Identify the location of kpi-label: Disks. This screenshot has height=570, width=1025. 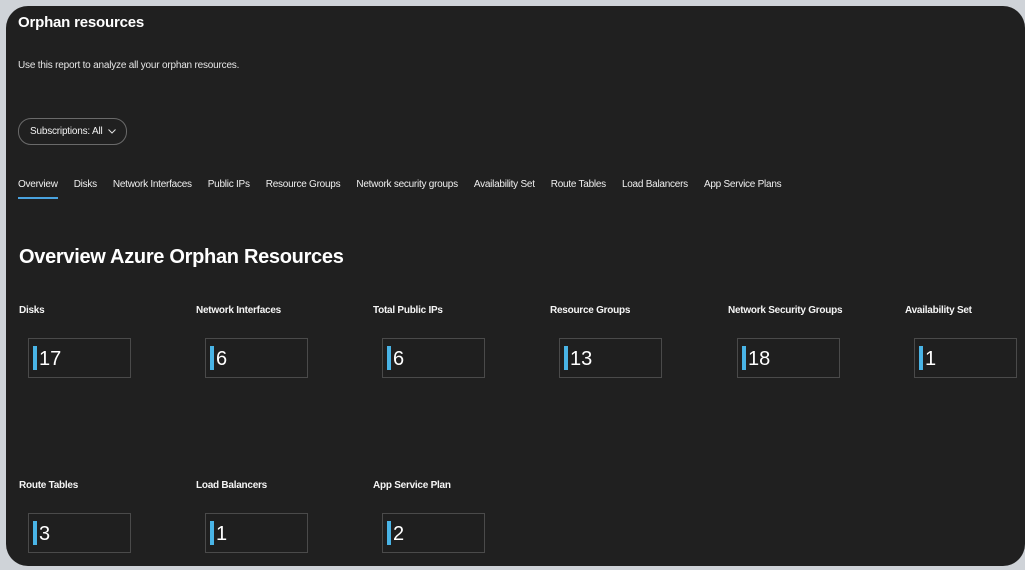
(32, 310).